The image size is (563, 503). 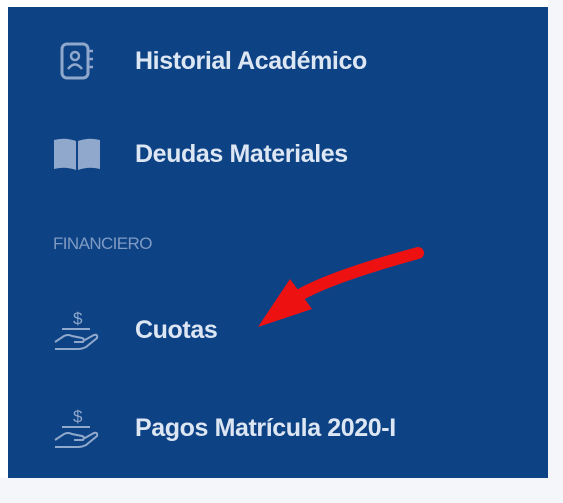 I want to click on sidebar-item-deudas-materiales: Deudas Materiales, so click(x=278, y=154).